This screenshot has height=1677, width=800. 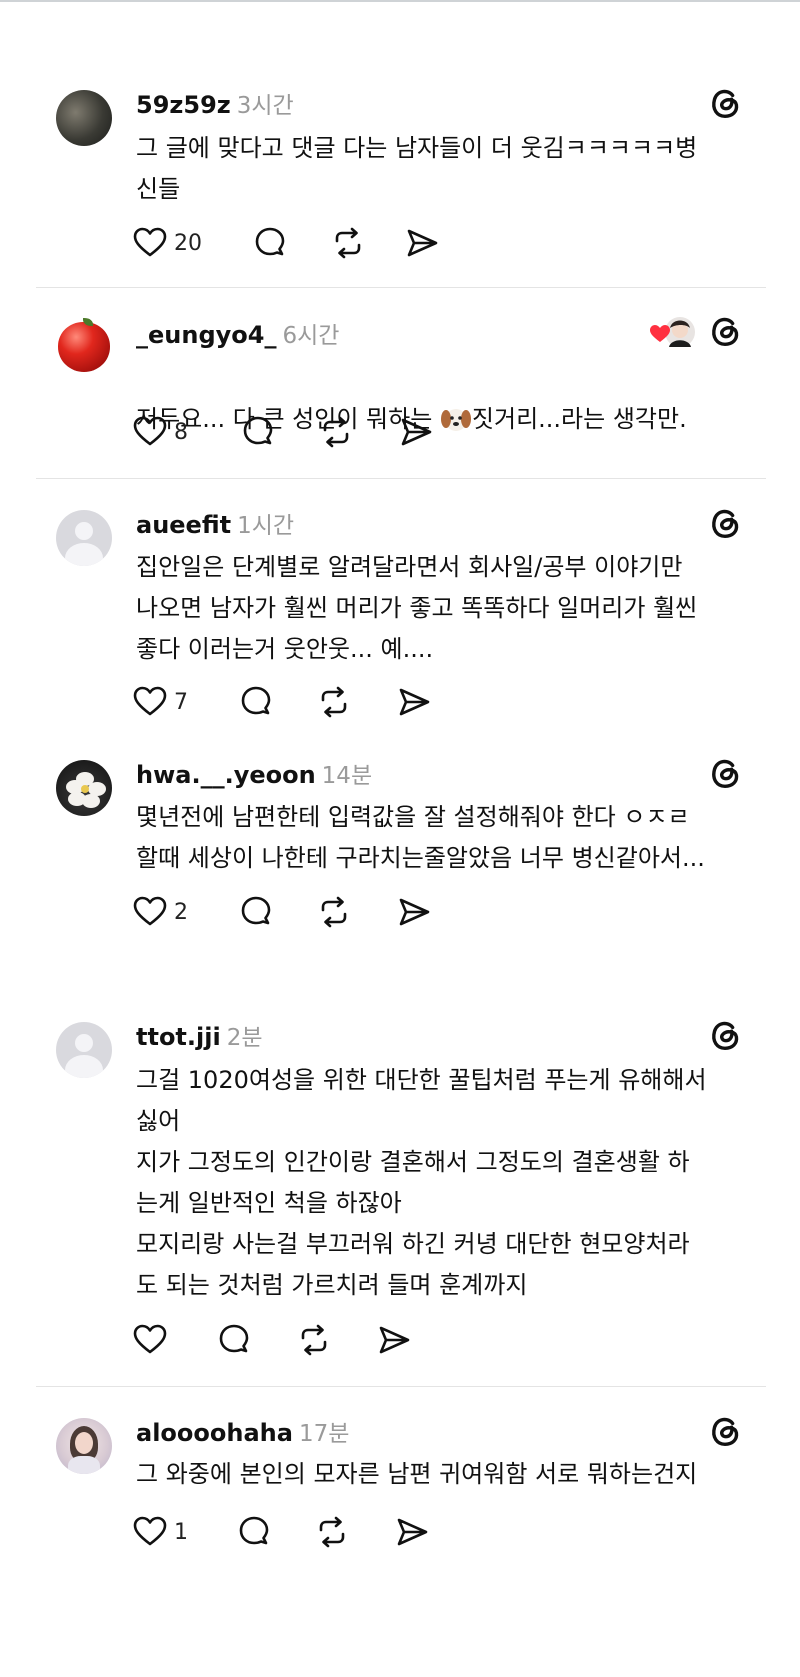 I want to click on like-count: 20, so click(x=188, y=243).